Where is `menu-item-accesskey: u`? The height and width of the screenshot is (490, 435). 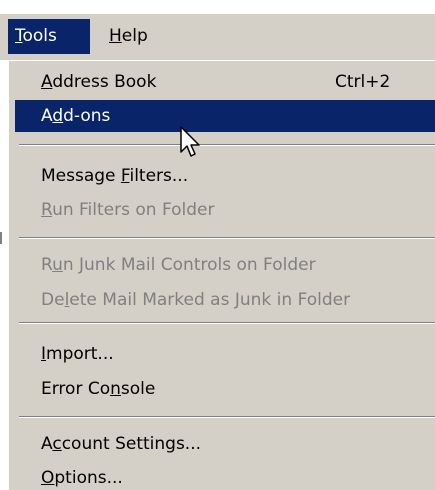
menu-item-accesskey: u is located at coordinates (57, 265).